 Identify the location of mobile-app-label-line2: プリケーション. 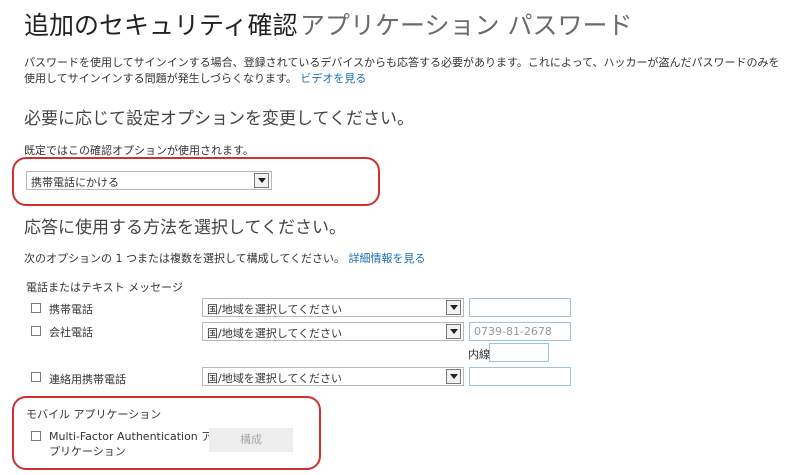
(87, 451).